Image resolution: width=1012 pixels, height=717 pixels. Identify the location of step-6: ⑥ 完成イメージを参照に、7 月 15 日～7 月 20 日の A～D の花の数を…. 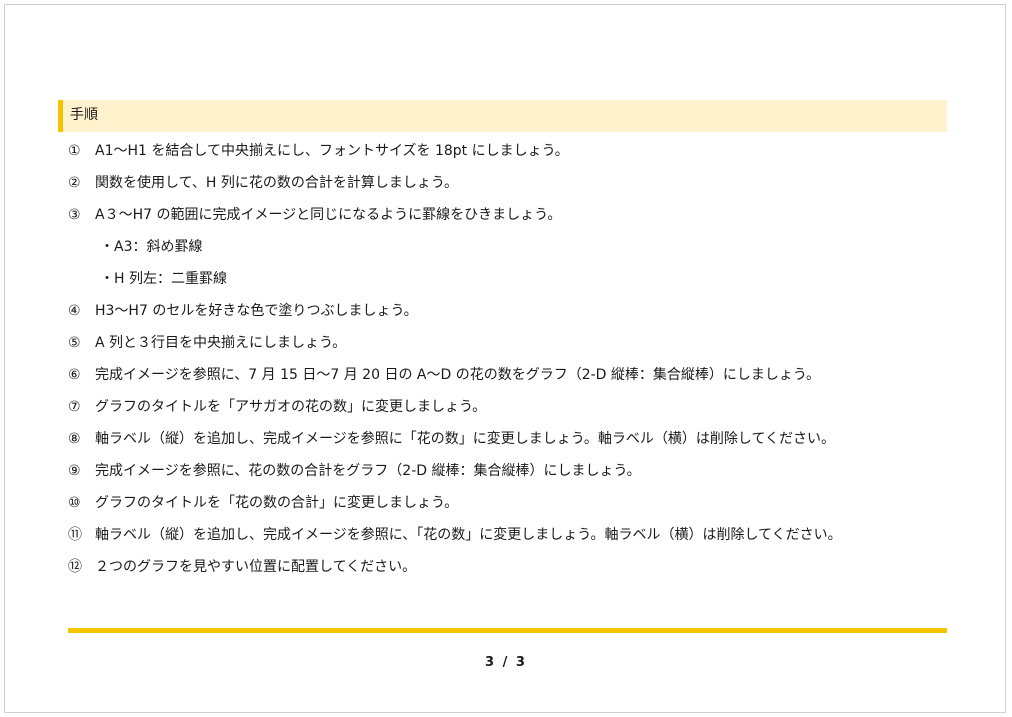
(508, 377).